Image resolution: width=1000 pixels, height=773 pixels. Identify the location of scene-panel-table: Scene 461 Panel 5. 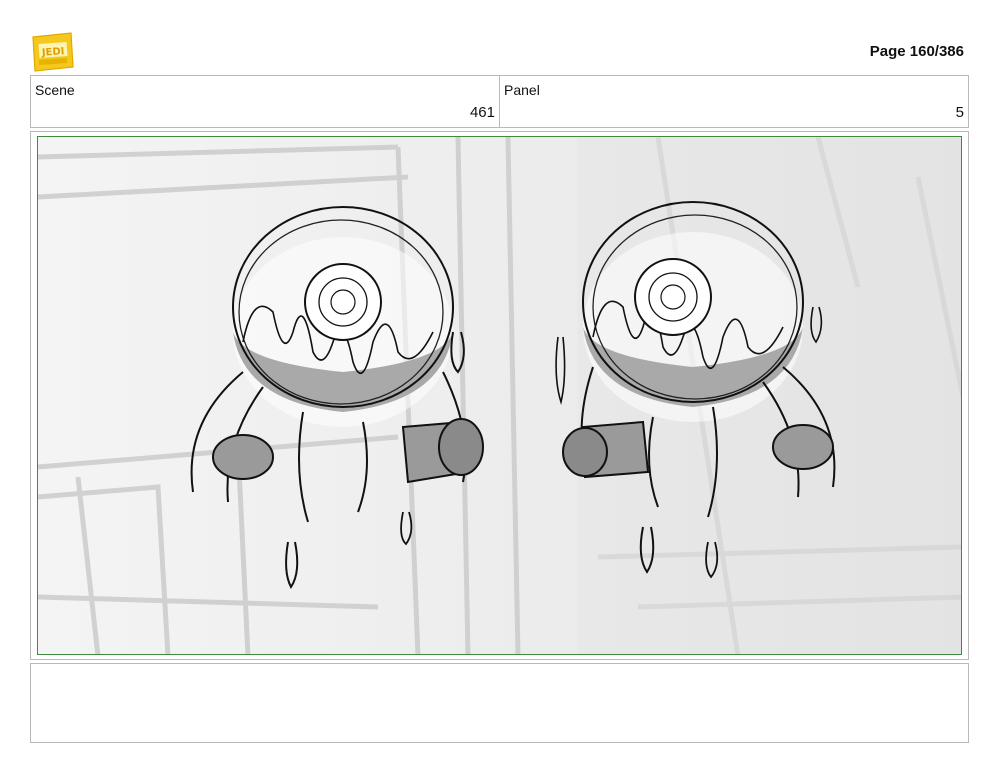
(499, 101).